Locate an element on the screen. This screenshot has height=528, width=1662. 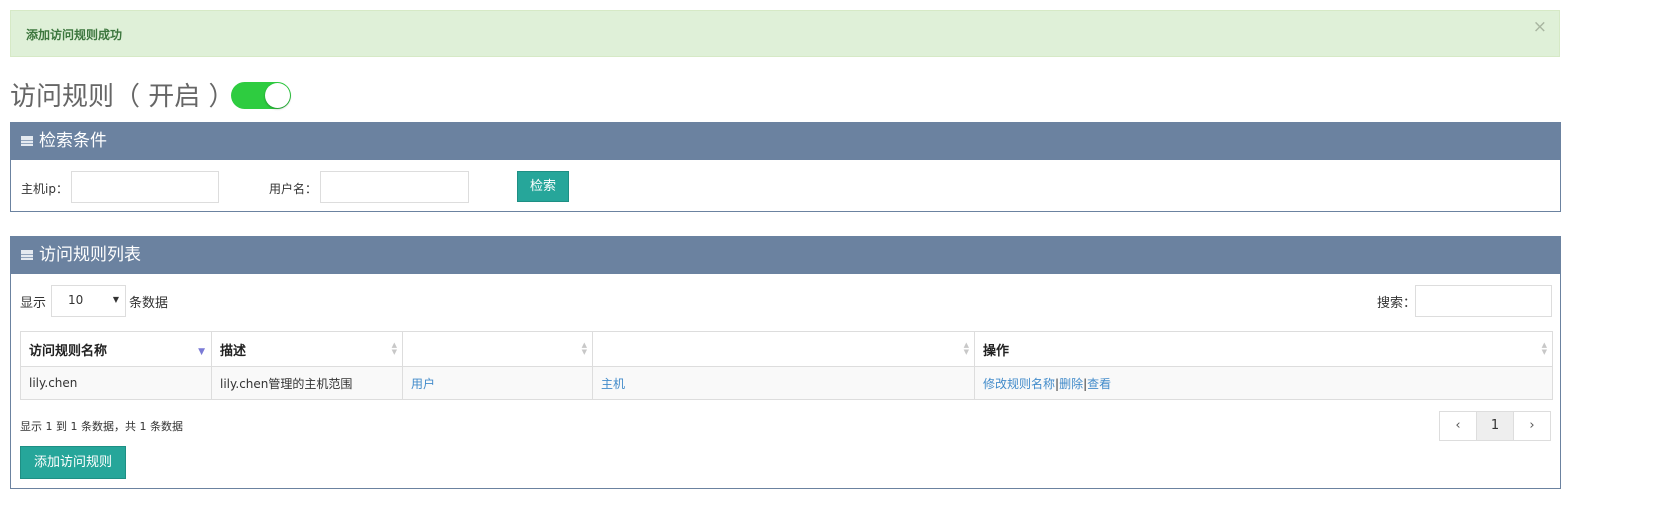
list-panel-header: 访问规则列表 is located at coordinates (785, 255).